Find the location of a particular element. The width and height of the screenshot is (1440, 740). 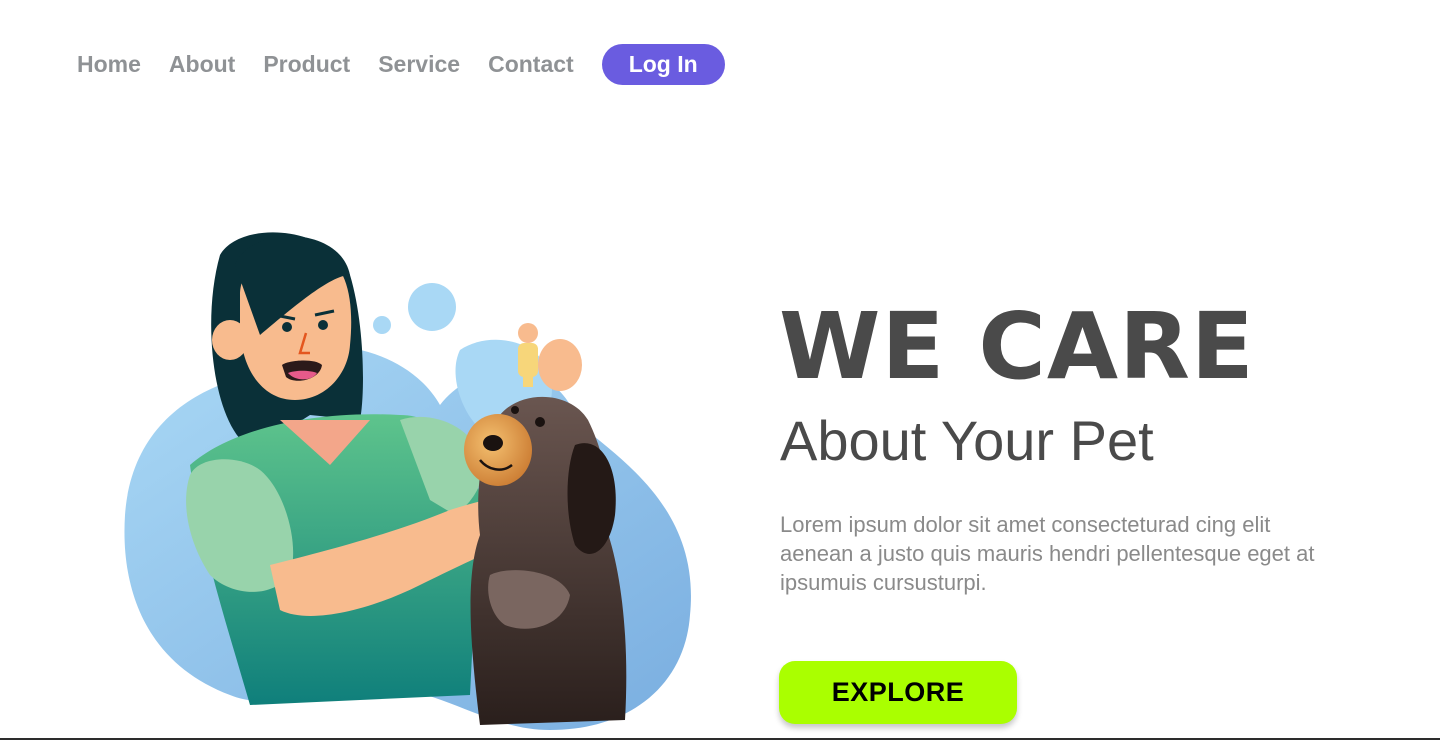

fingertip is located at coordinates (528, 333).